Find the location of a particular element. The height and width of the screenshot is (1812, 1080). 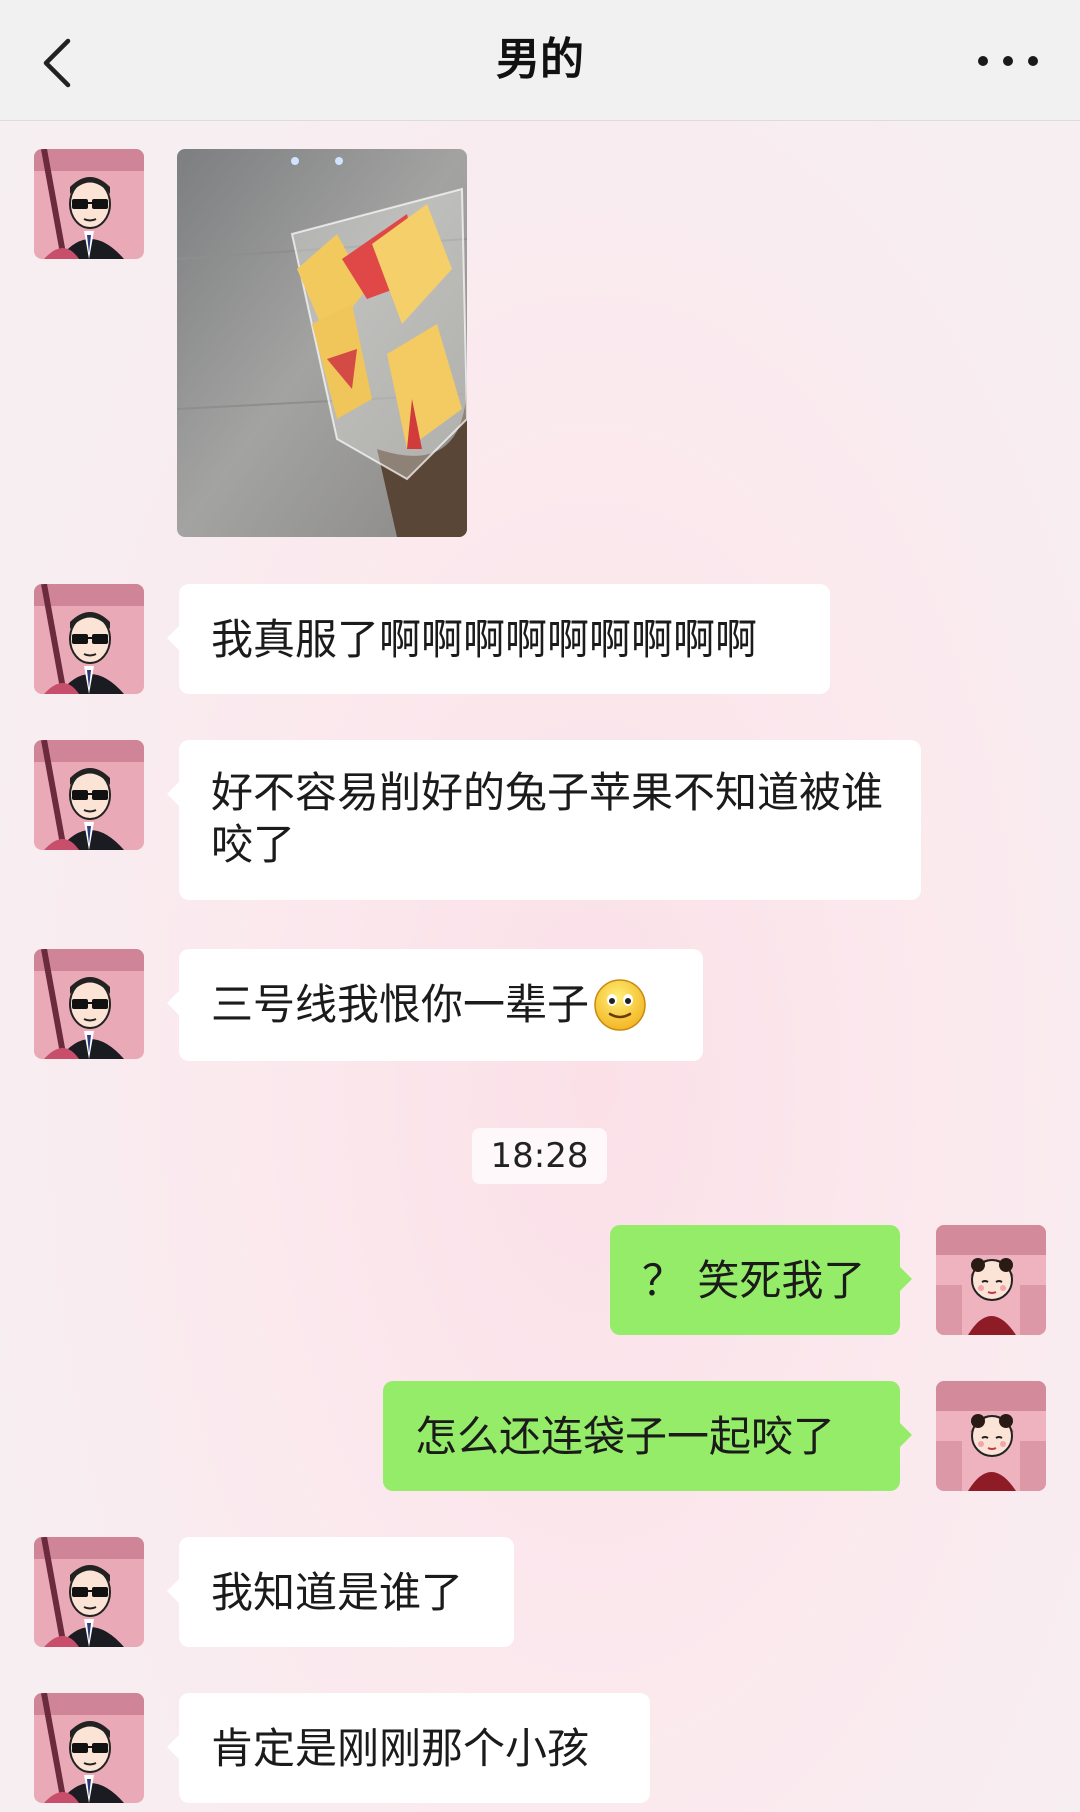

more-button is located at coordinates (1010, 60).